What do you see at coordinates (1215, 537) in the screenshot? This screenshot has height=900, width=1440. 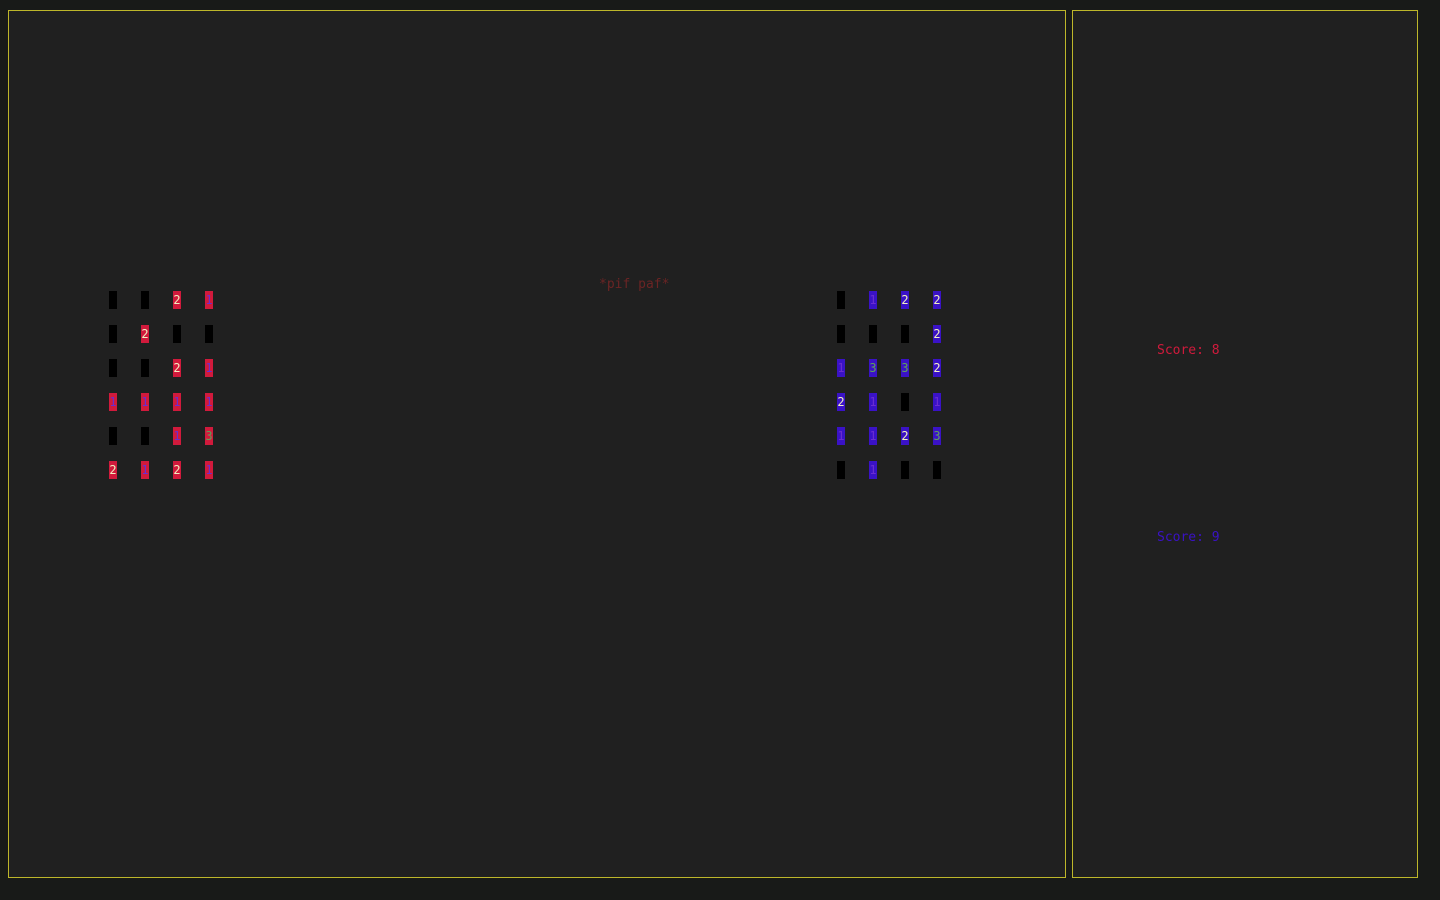 I see `blue-score-value: 9` at bounding box center [1215, 537].